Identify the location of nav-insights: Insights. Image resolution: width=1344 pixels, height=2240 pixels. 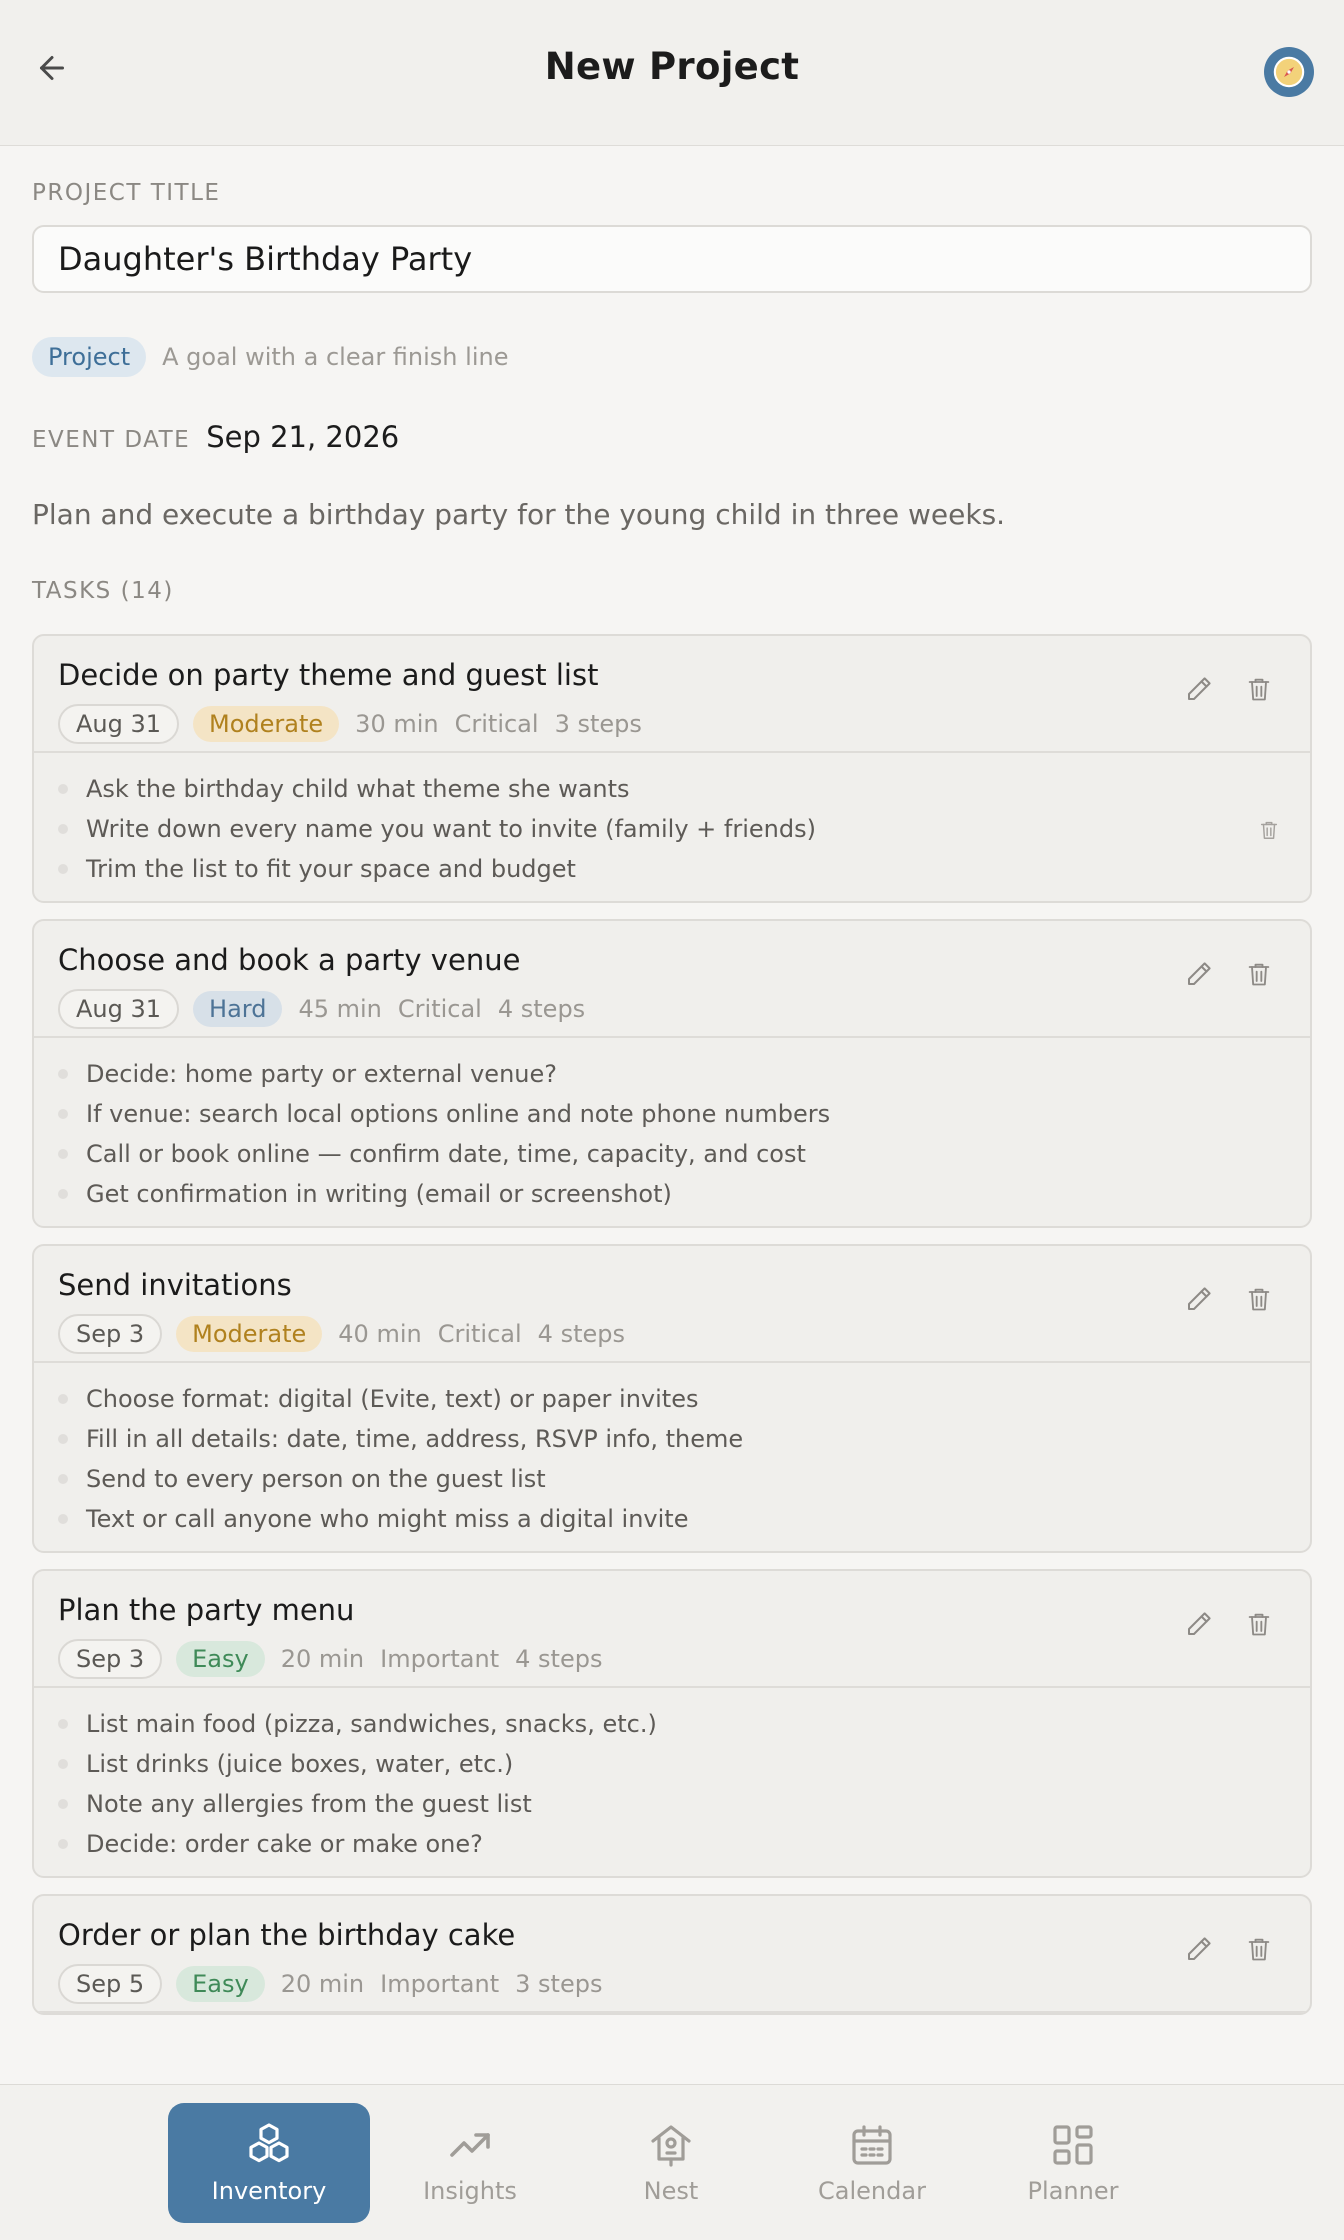
(470, 2163).